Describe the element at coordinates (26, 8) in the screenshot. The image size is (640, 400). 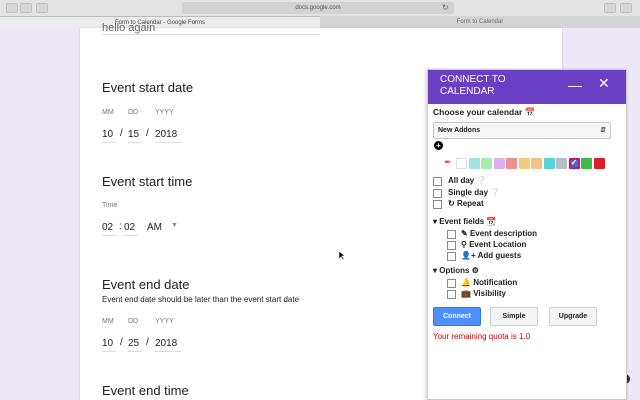
I see `forward-button` at that location.